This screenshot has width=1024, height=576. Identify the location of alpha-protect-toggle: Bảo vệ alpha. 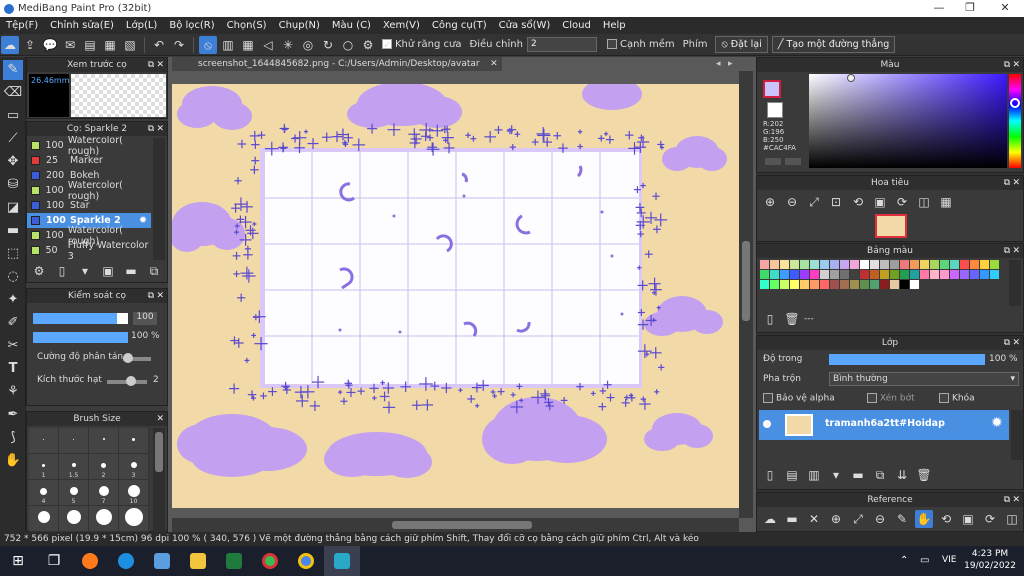
(799, 398).